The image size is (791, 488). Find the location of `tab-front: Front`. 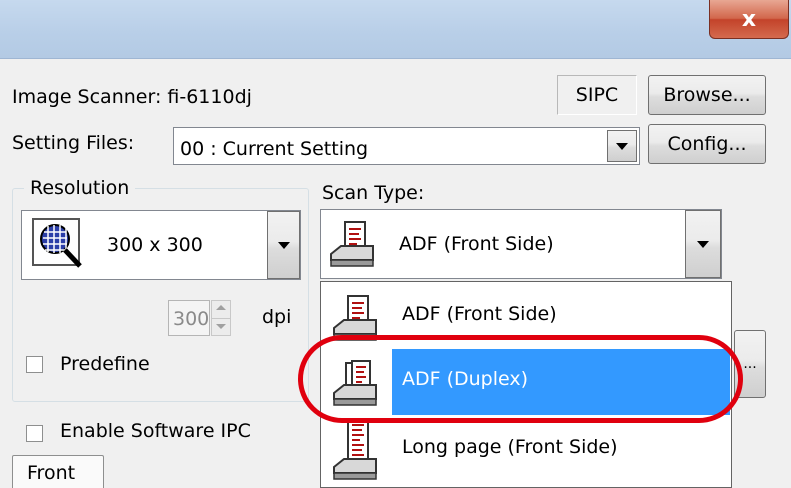

tab-front: Front is located at coordinates (58, 471).